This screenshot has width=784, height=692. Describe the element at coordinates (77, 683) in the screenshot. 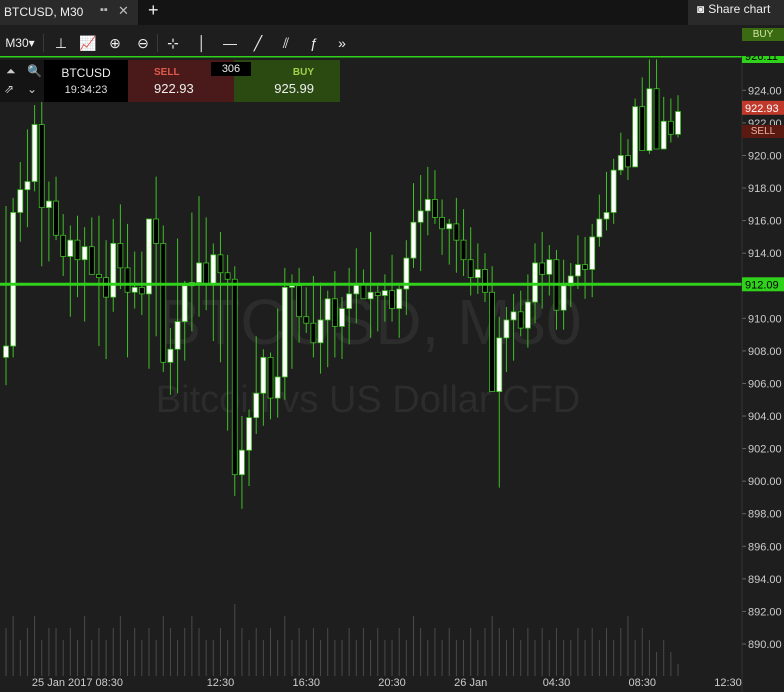

I see `time-tick-label: 25 Jan 2017 08:30` at that location.